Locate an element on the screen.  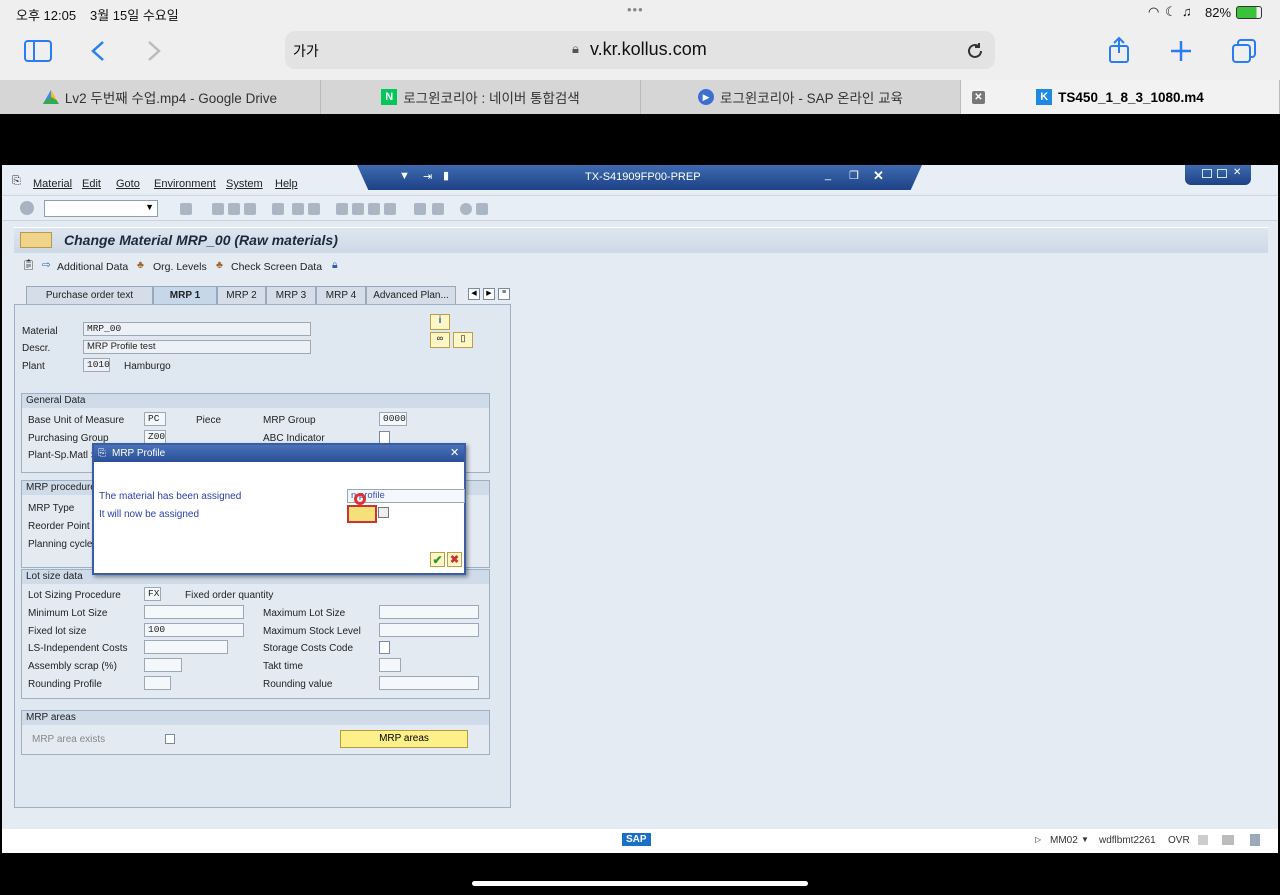
multitask-dots: ••• is located at coordinates (635, 9).